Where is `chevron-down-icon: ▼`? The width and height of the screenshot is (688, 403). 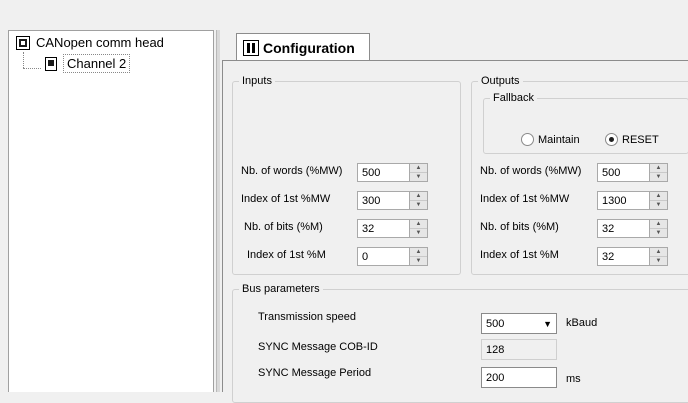
chevron-down-icon: ▼ is located at coordinates (547, 324).